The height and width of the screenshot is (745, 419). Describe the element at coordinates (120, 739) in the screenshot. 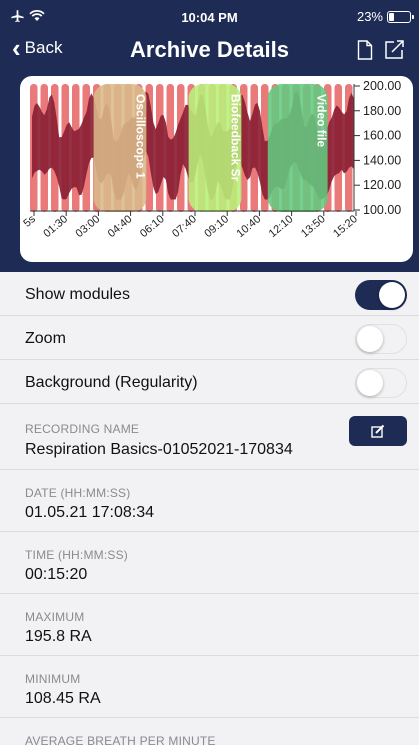

I see `avg-breath-caption: AVERAGE BREATH PER MINUTE` at that location.